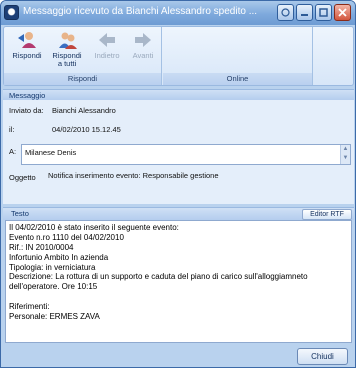  I want to click on reply-button: Rispondi, so click(27, 44).